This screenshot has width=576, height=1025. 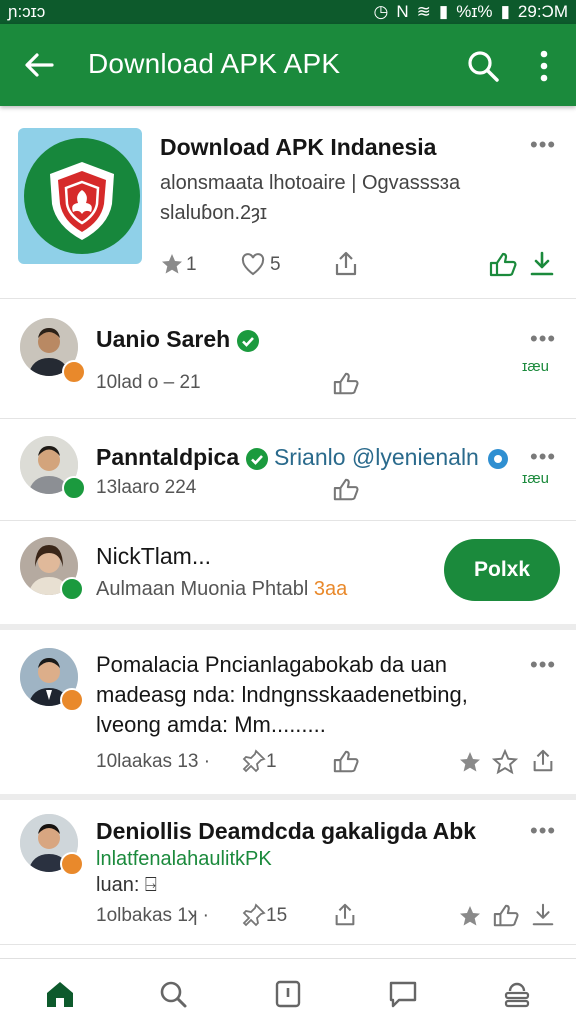 I want to click on app-icon, so click(x=80, y=196).